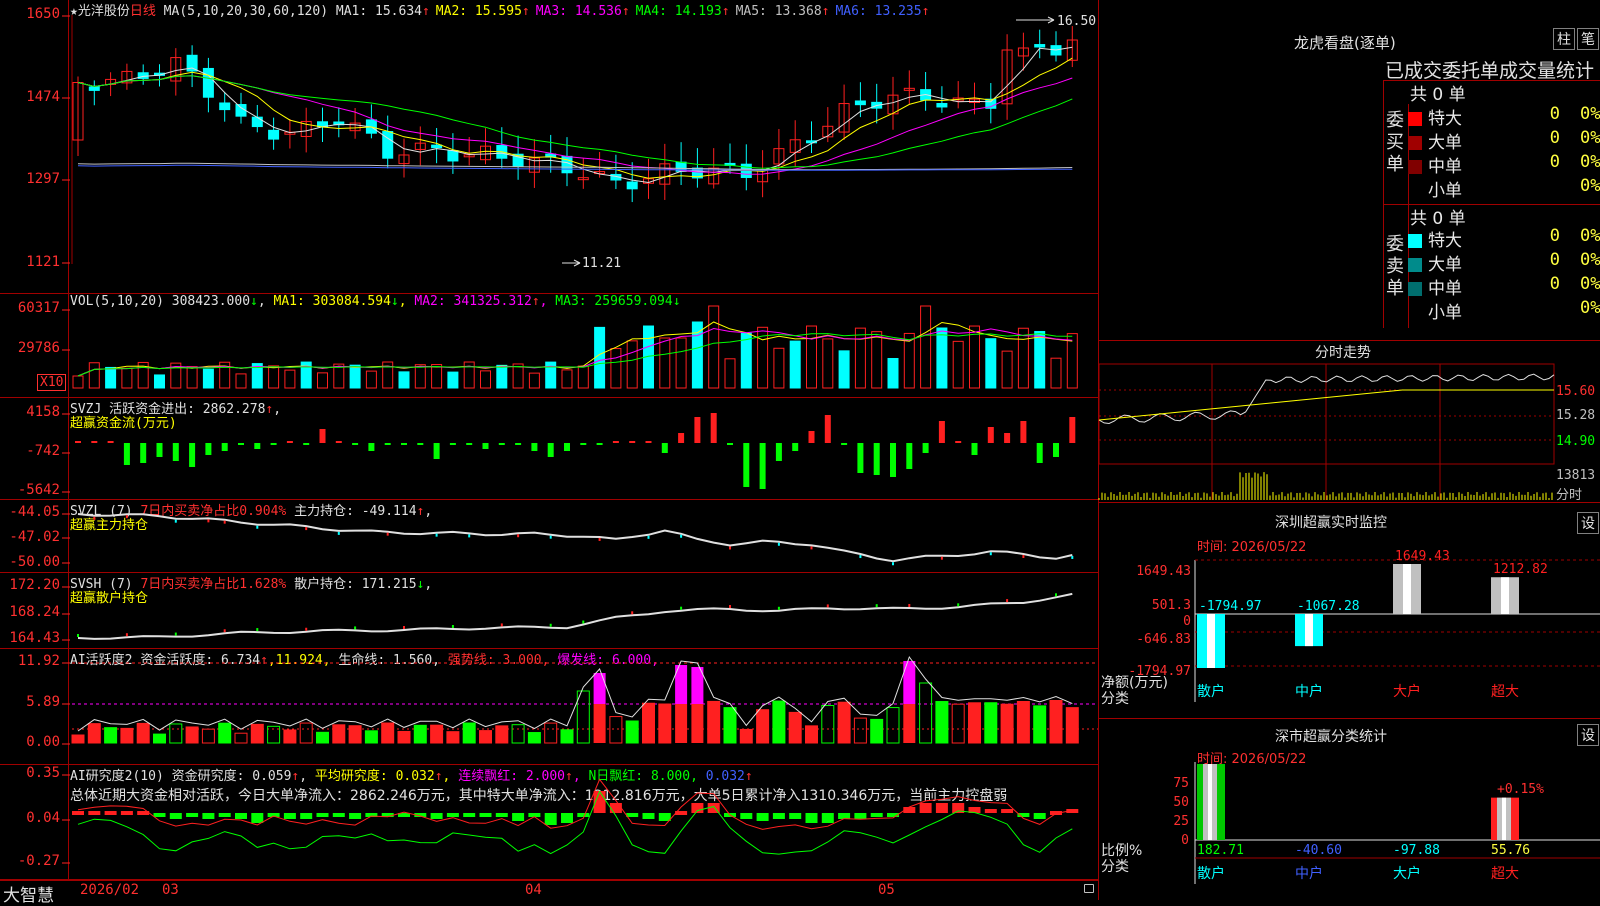 The width and height of the screenshot is (1600, 906). I want to click on intraday-panel: 分时走势 15.60 15.28 14.90 13813 分时, so click(1349, 421).